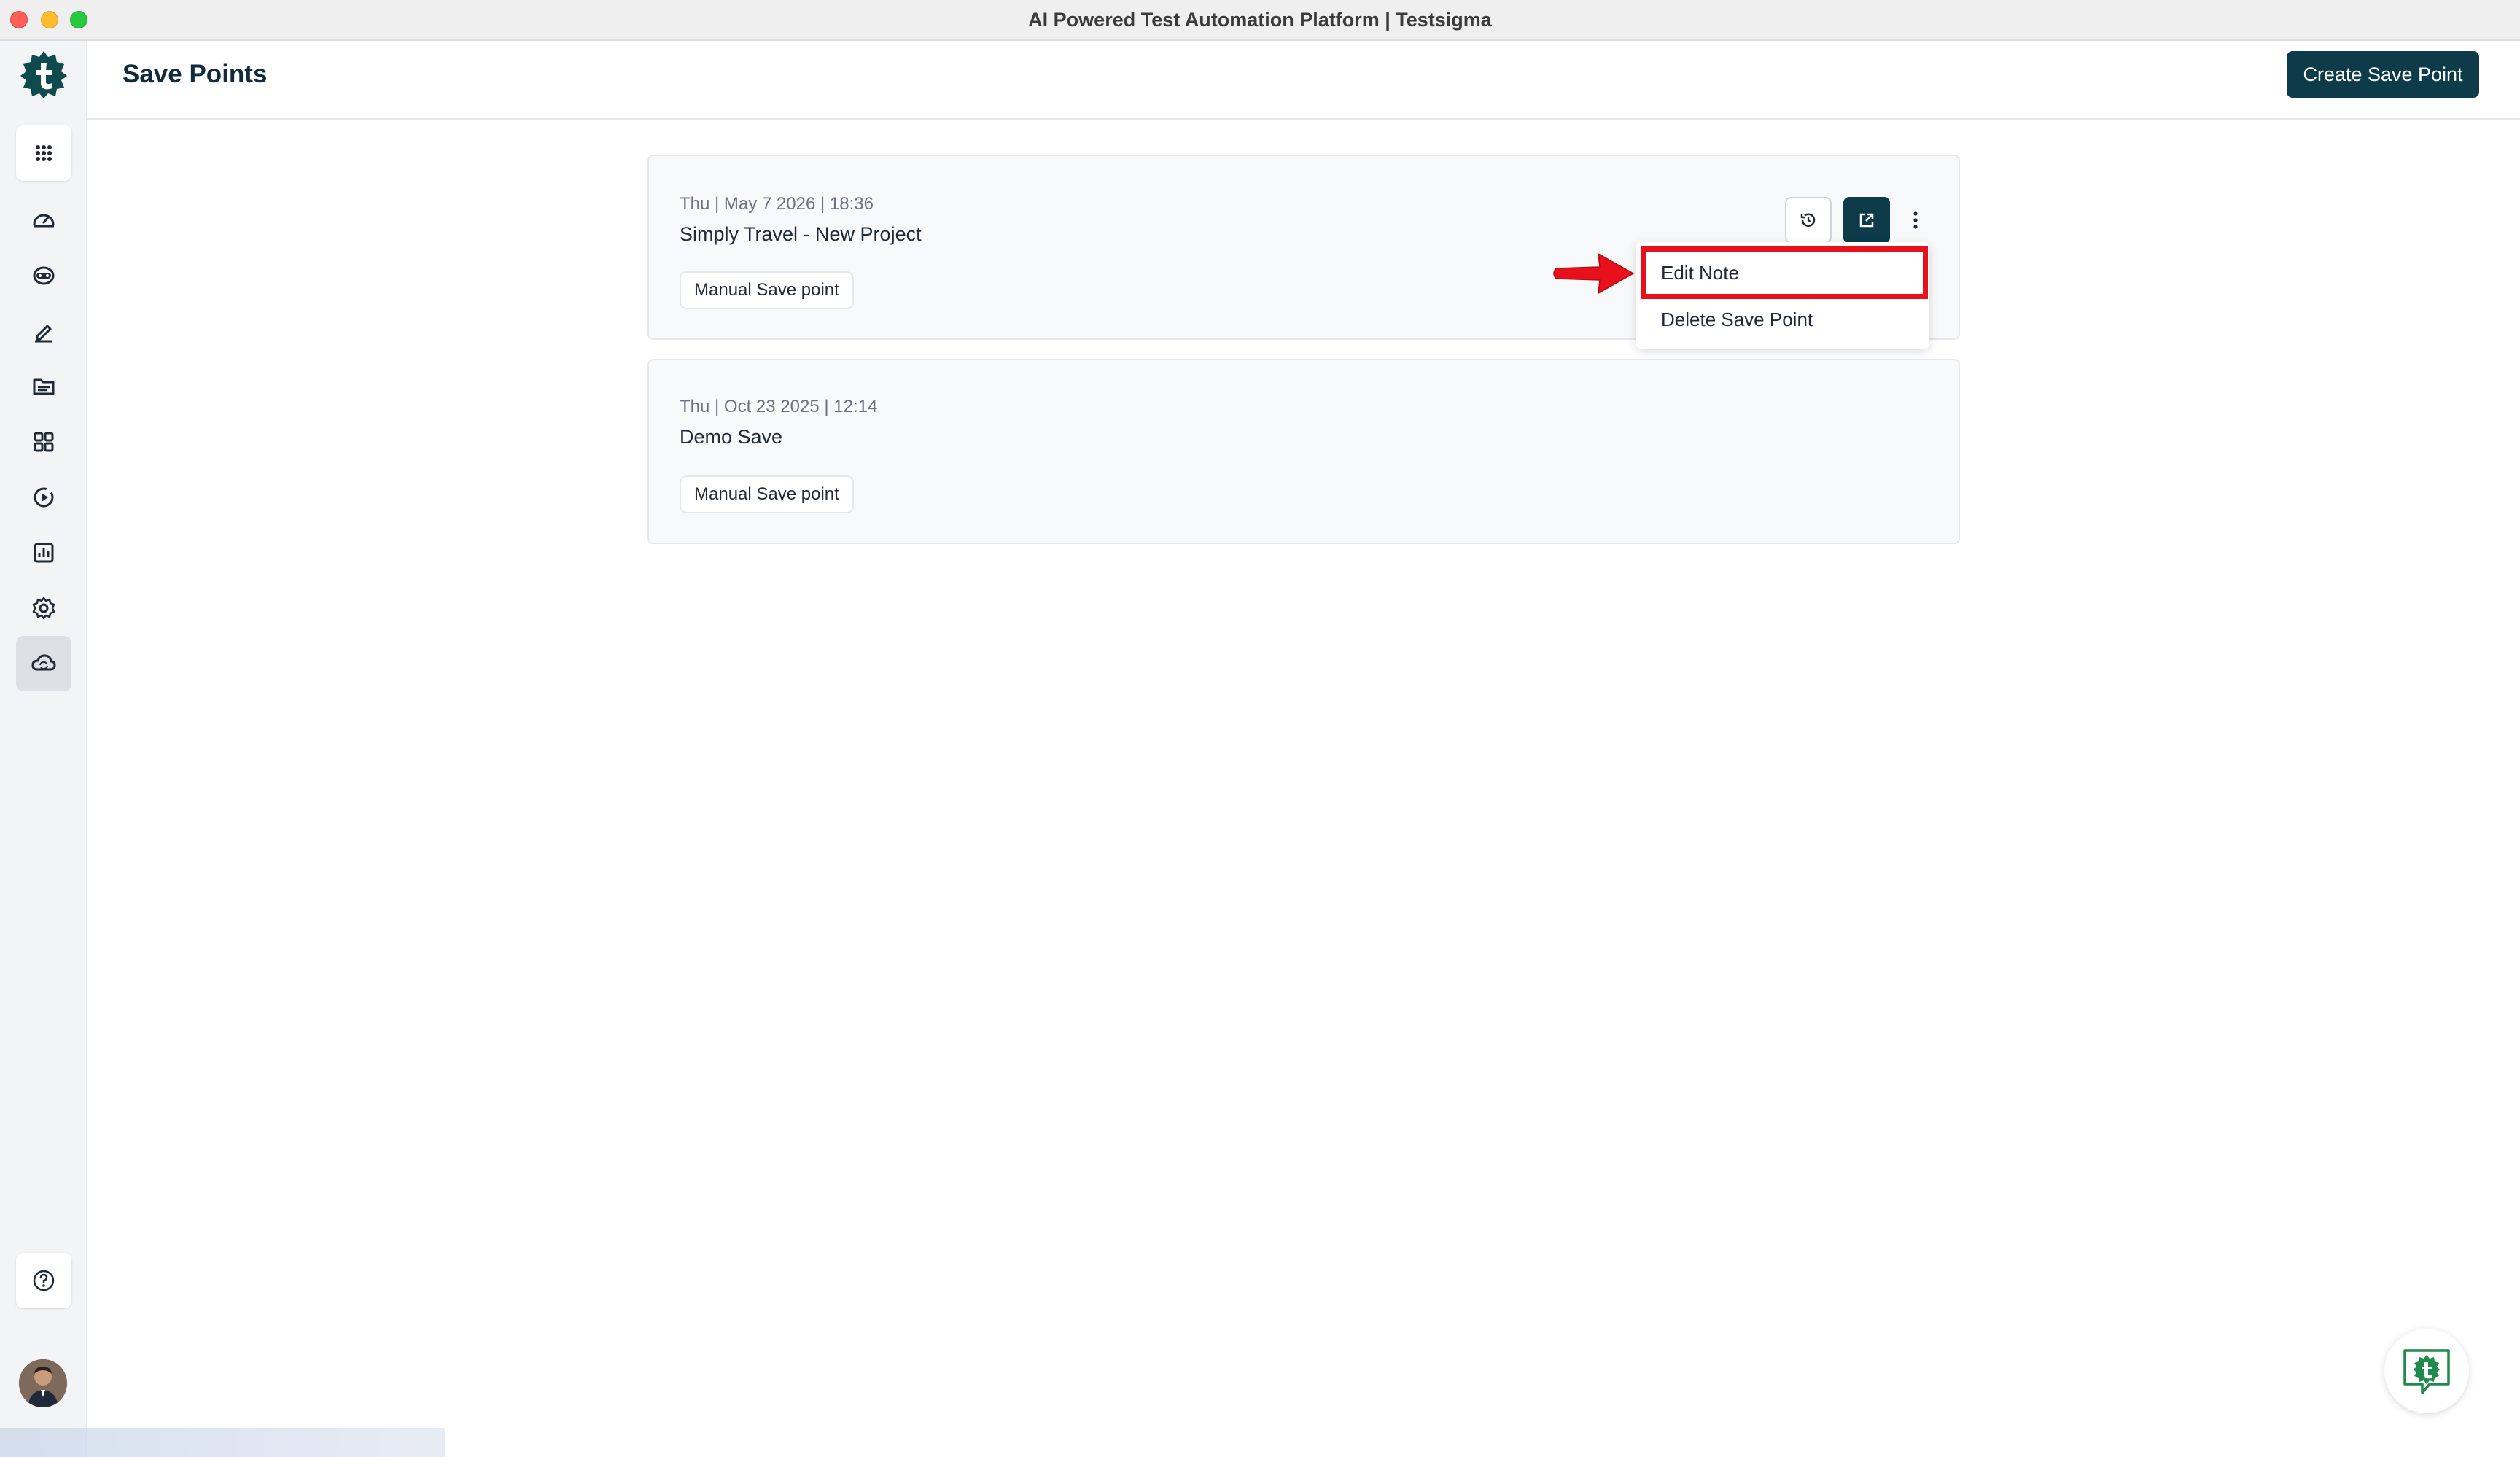  I want to click on help-circle-icon, so click(43, 1281).